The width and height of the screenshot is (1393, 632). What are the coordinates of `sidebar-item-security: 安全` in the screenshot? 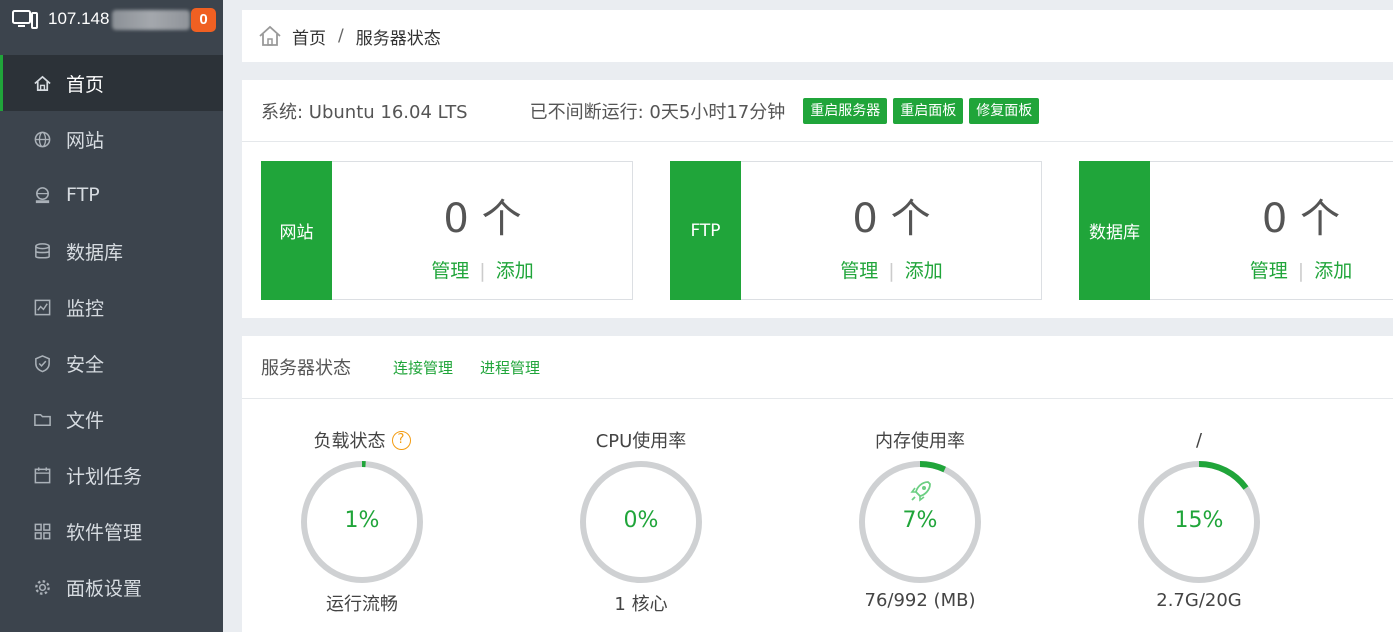 It's located at (111, 363).